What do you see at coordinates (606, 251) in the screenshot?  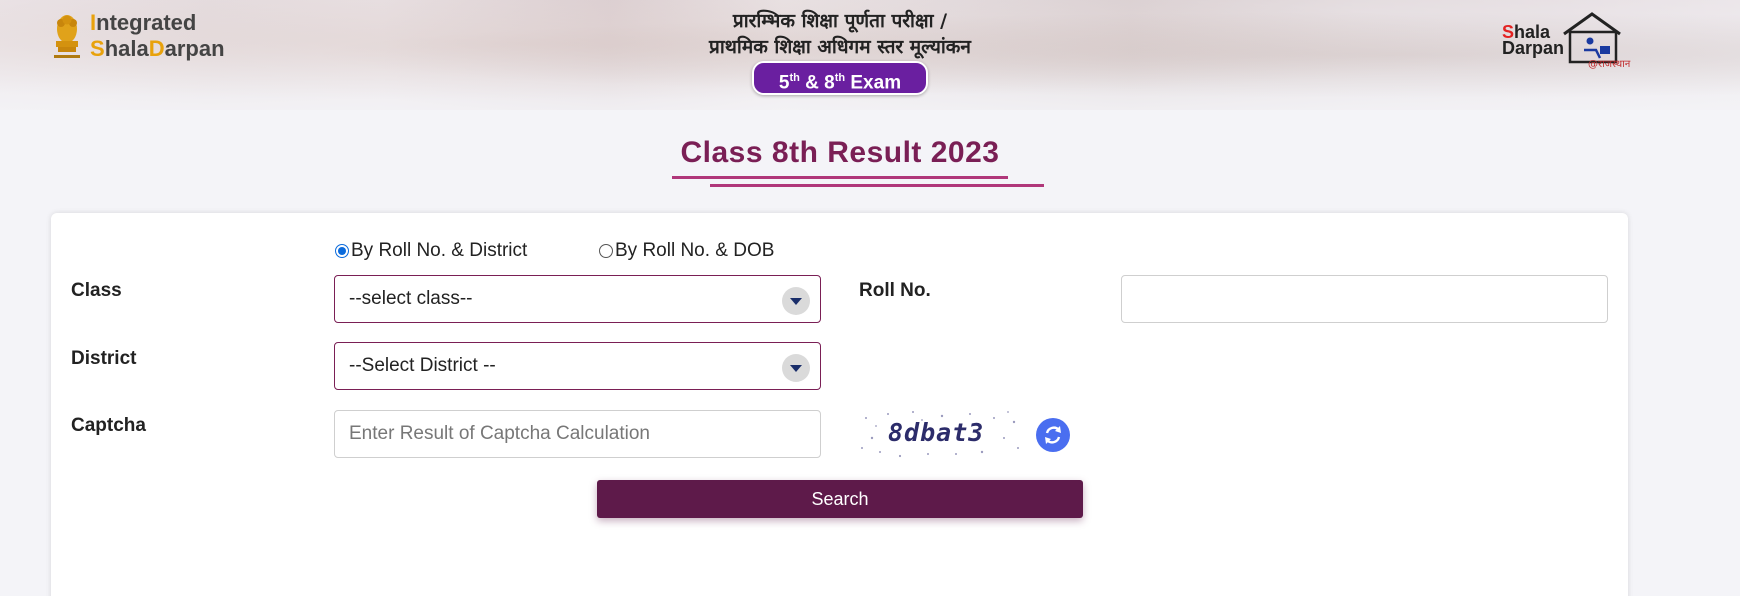 I see `radio-unchecked-icon` at bounding box center [606, 251].